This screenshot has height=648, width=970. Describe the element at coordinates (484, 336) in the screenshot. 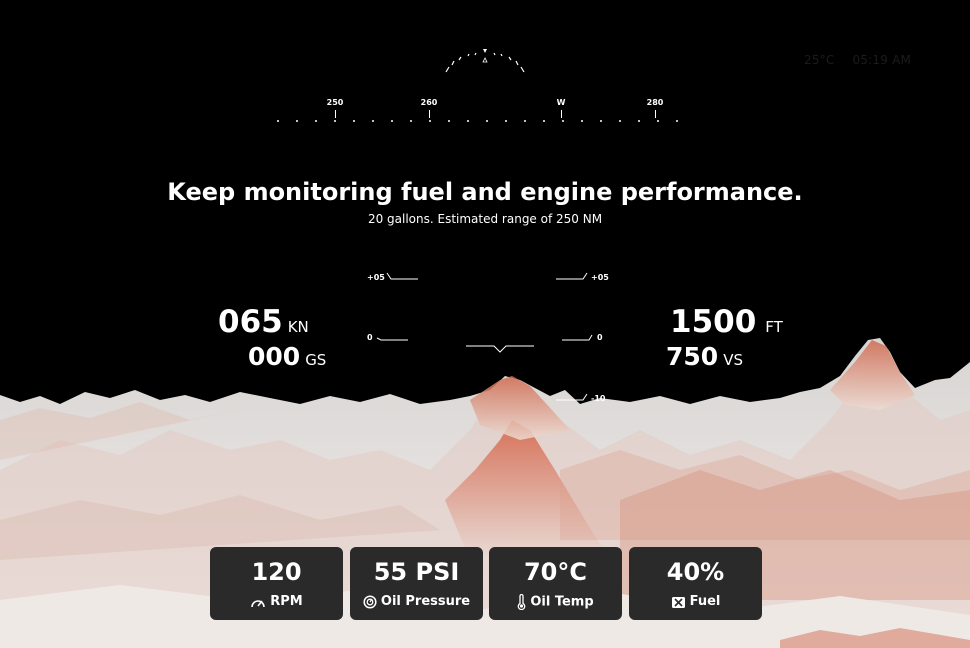

I see `pitch-ladder-lines` at that location.